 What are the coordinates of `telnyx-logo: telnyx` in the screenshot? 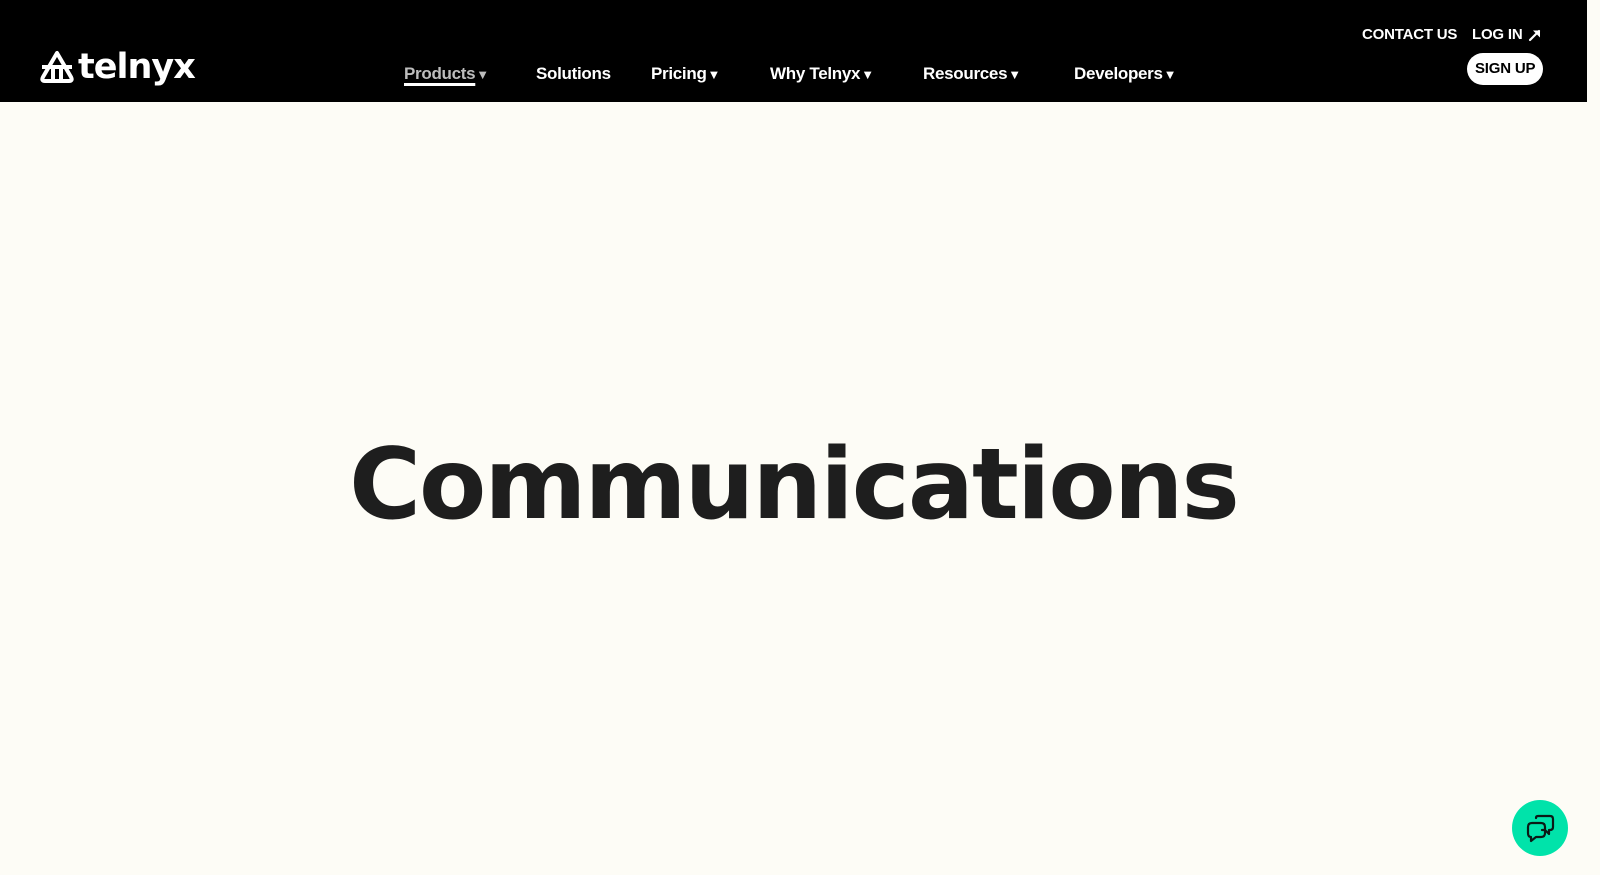 It's located at (117, 67).